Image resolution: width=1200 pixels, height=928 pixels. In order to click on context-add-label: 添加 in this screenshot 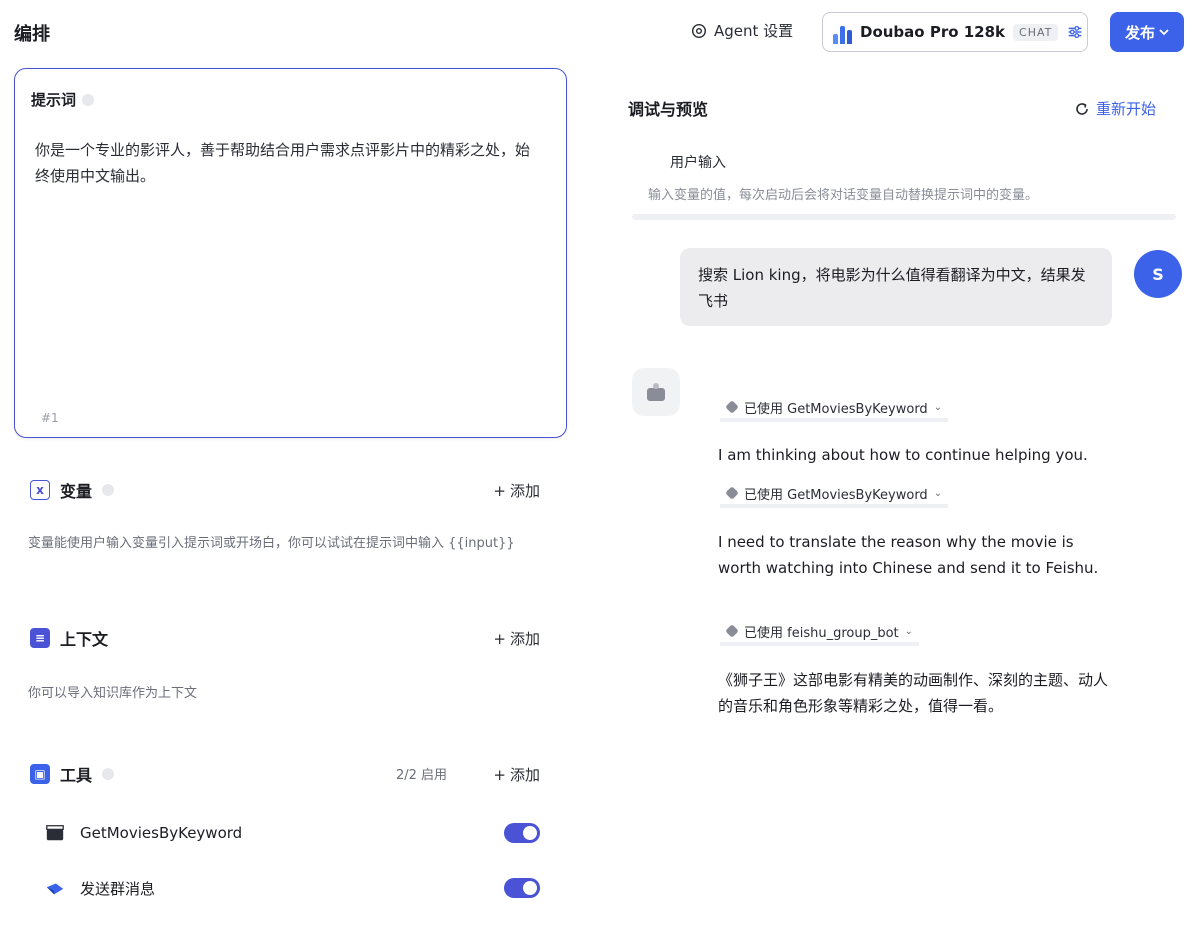, I will do `click(524, 639)`.